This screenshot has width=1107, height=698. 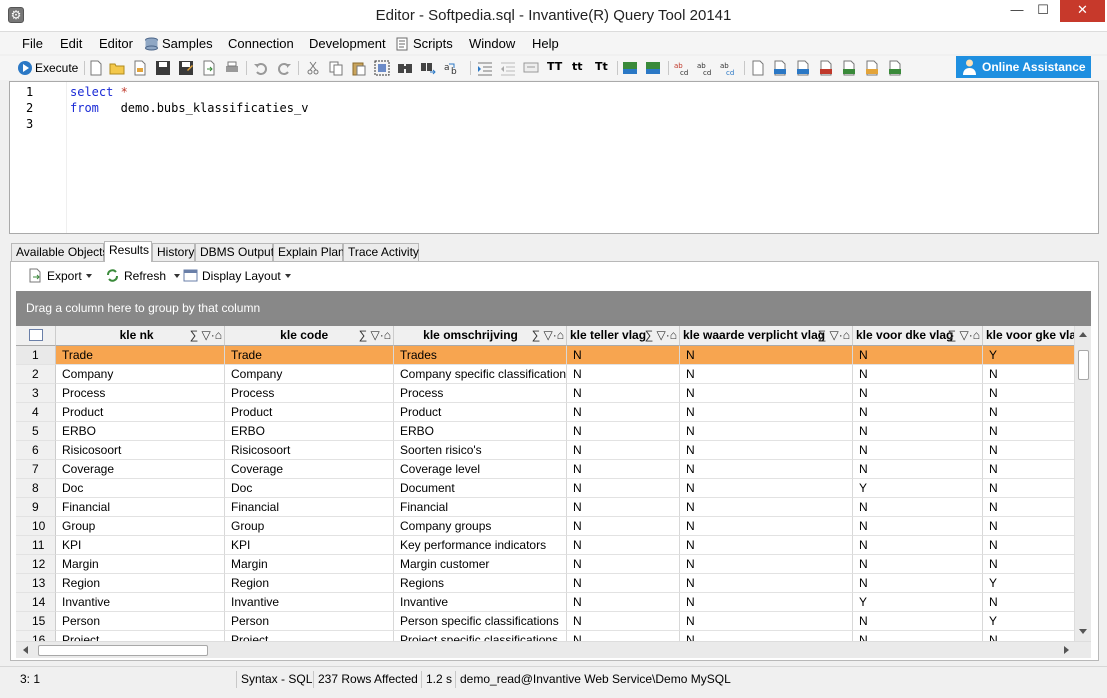 I want to click on table-cell: Project, so click(x=140, y=636).